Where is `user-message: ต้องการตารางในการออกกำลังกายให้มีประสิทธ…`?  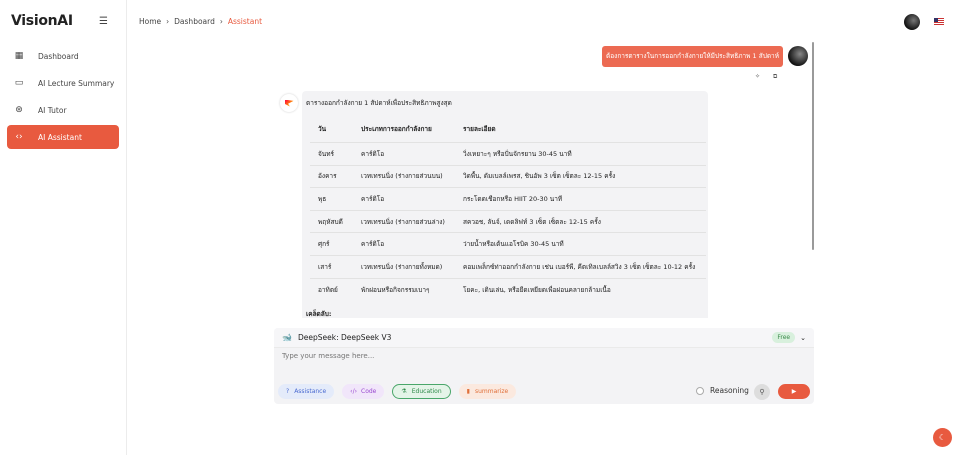
user-message: ต้องการตารางในการออกกำลังกายให้มีประสิทธ… is located at coordinates (692, 56).